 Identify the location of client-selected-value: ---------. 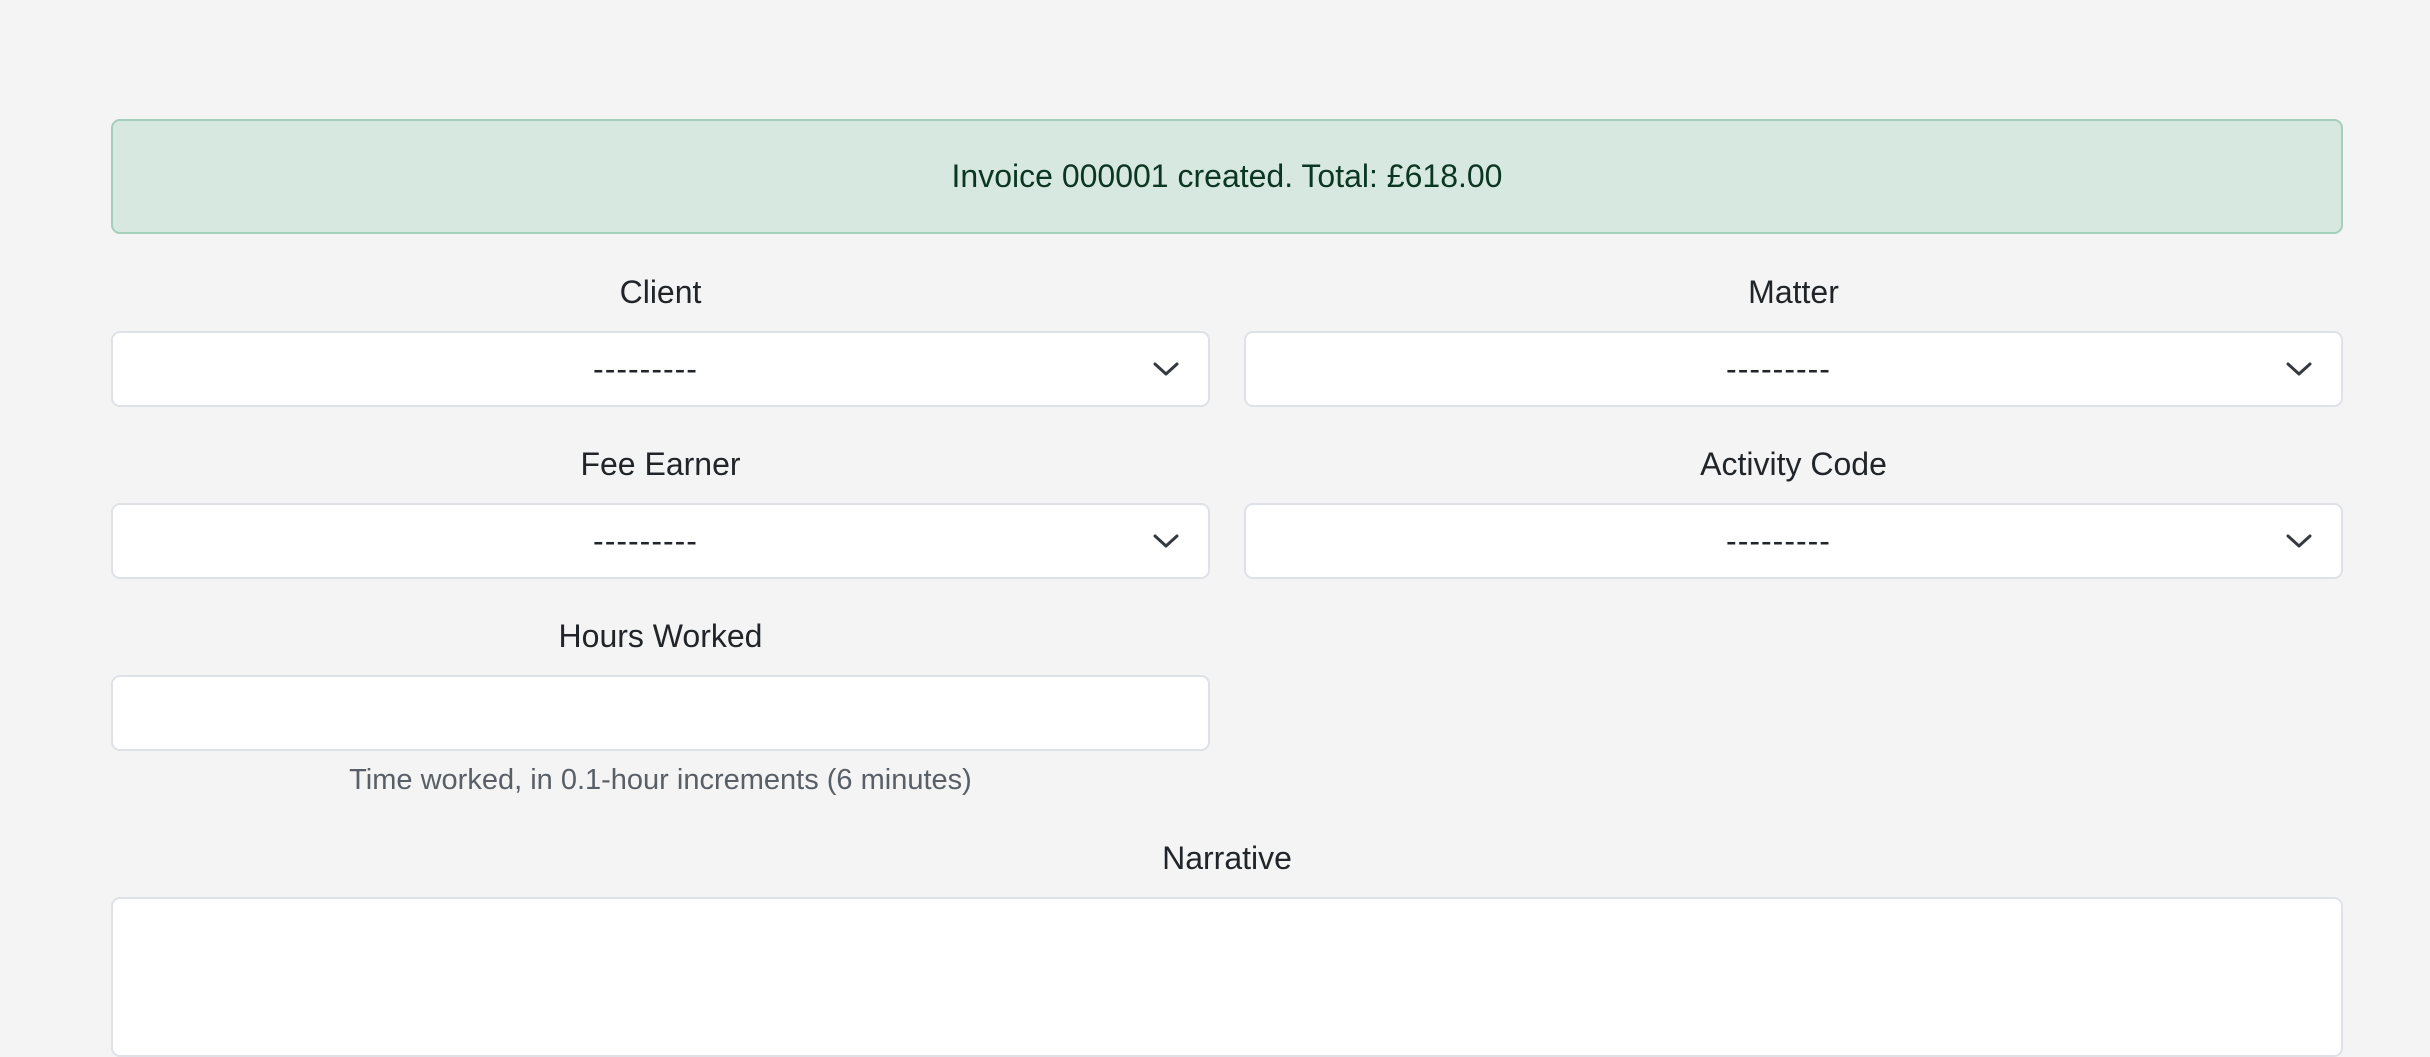
(645, 368).